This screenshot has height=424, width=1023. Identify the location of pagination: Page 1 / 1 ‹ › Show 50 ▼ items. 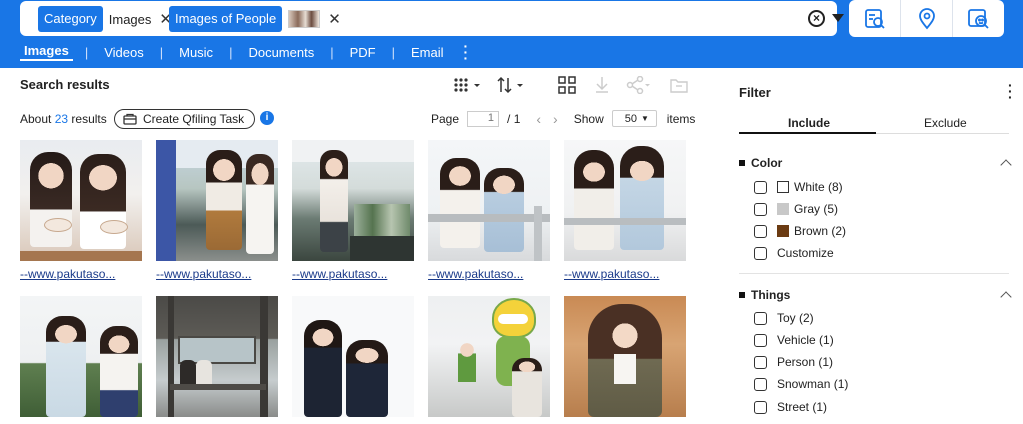
(563, 118).